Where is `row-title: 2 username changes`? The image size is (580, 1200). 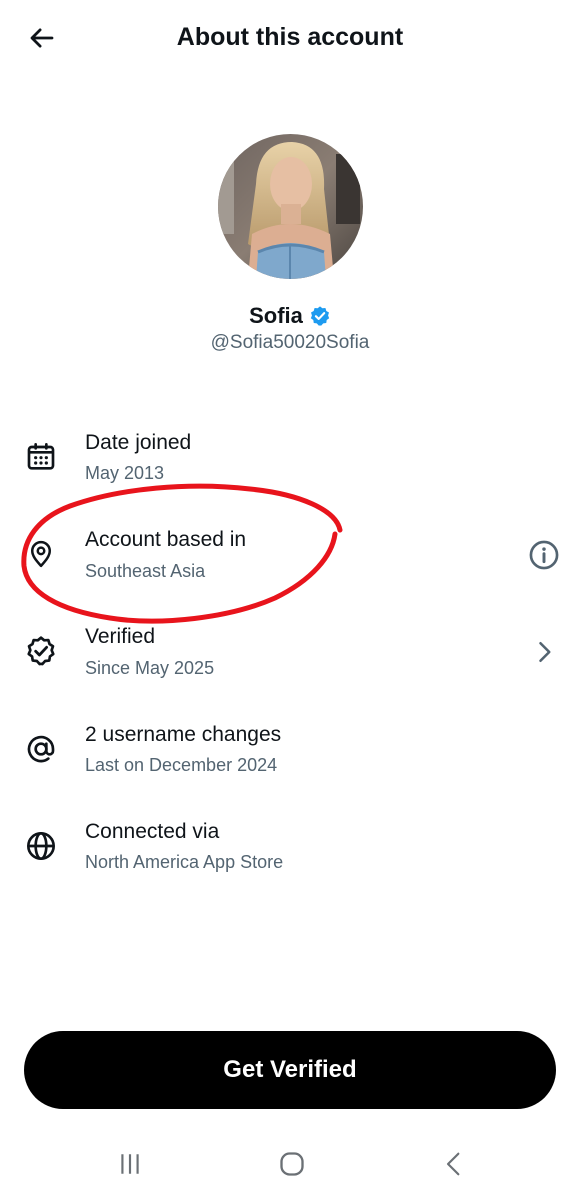
row-title: 2 username changes is located at coordinates (183, 734).